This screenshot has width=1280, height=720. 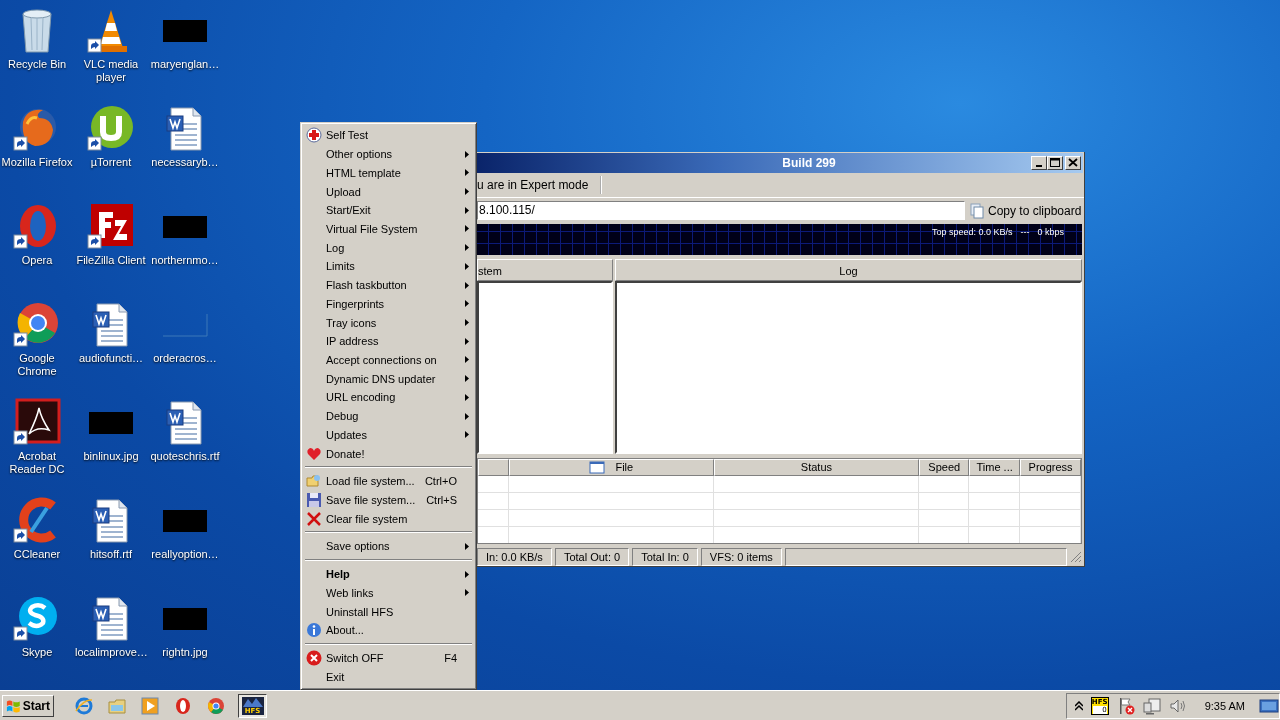 I want to click on menu-item: URL encoding, so click(x=388, y=397).